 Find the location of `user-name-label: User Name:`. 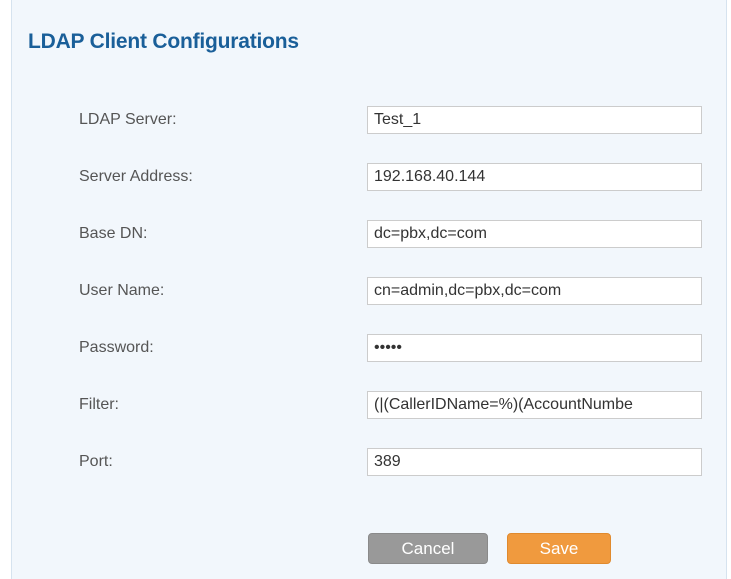

user-name-label: User Name: is located at coordinates (122, 290).